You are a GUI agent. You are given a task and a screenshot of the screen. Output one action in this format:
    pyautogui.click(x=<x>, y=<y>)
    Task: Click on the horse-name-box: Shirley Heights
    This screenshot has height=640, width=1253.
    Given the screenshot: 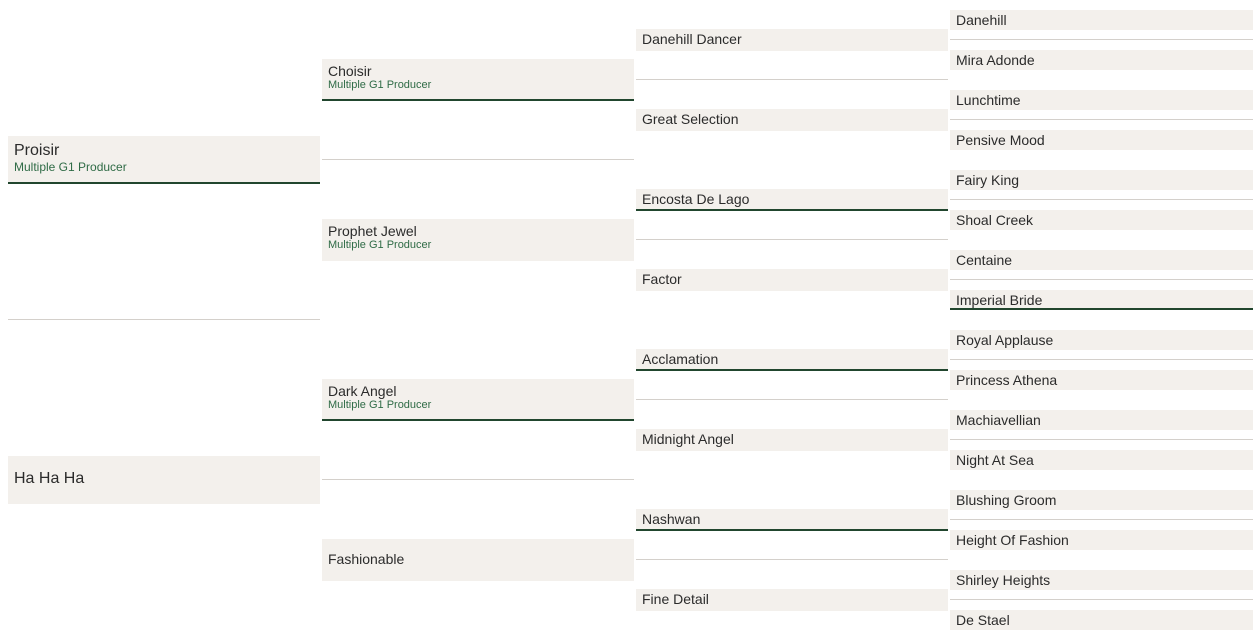 What is the action you would take?
    pyautogui.click(x=1101, y=580)
    